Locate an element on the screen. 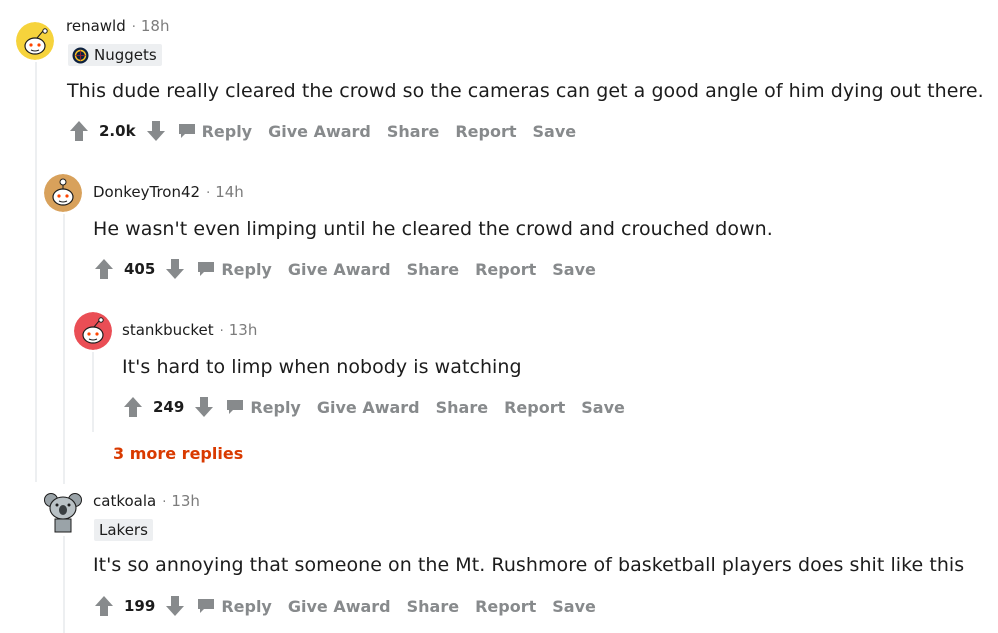  thread-line-catkoala is located at coordinates (64, 584).